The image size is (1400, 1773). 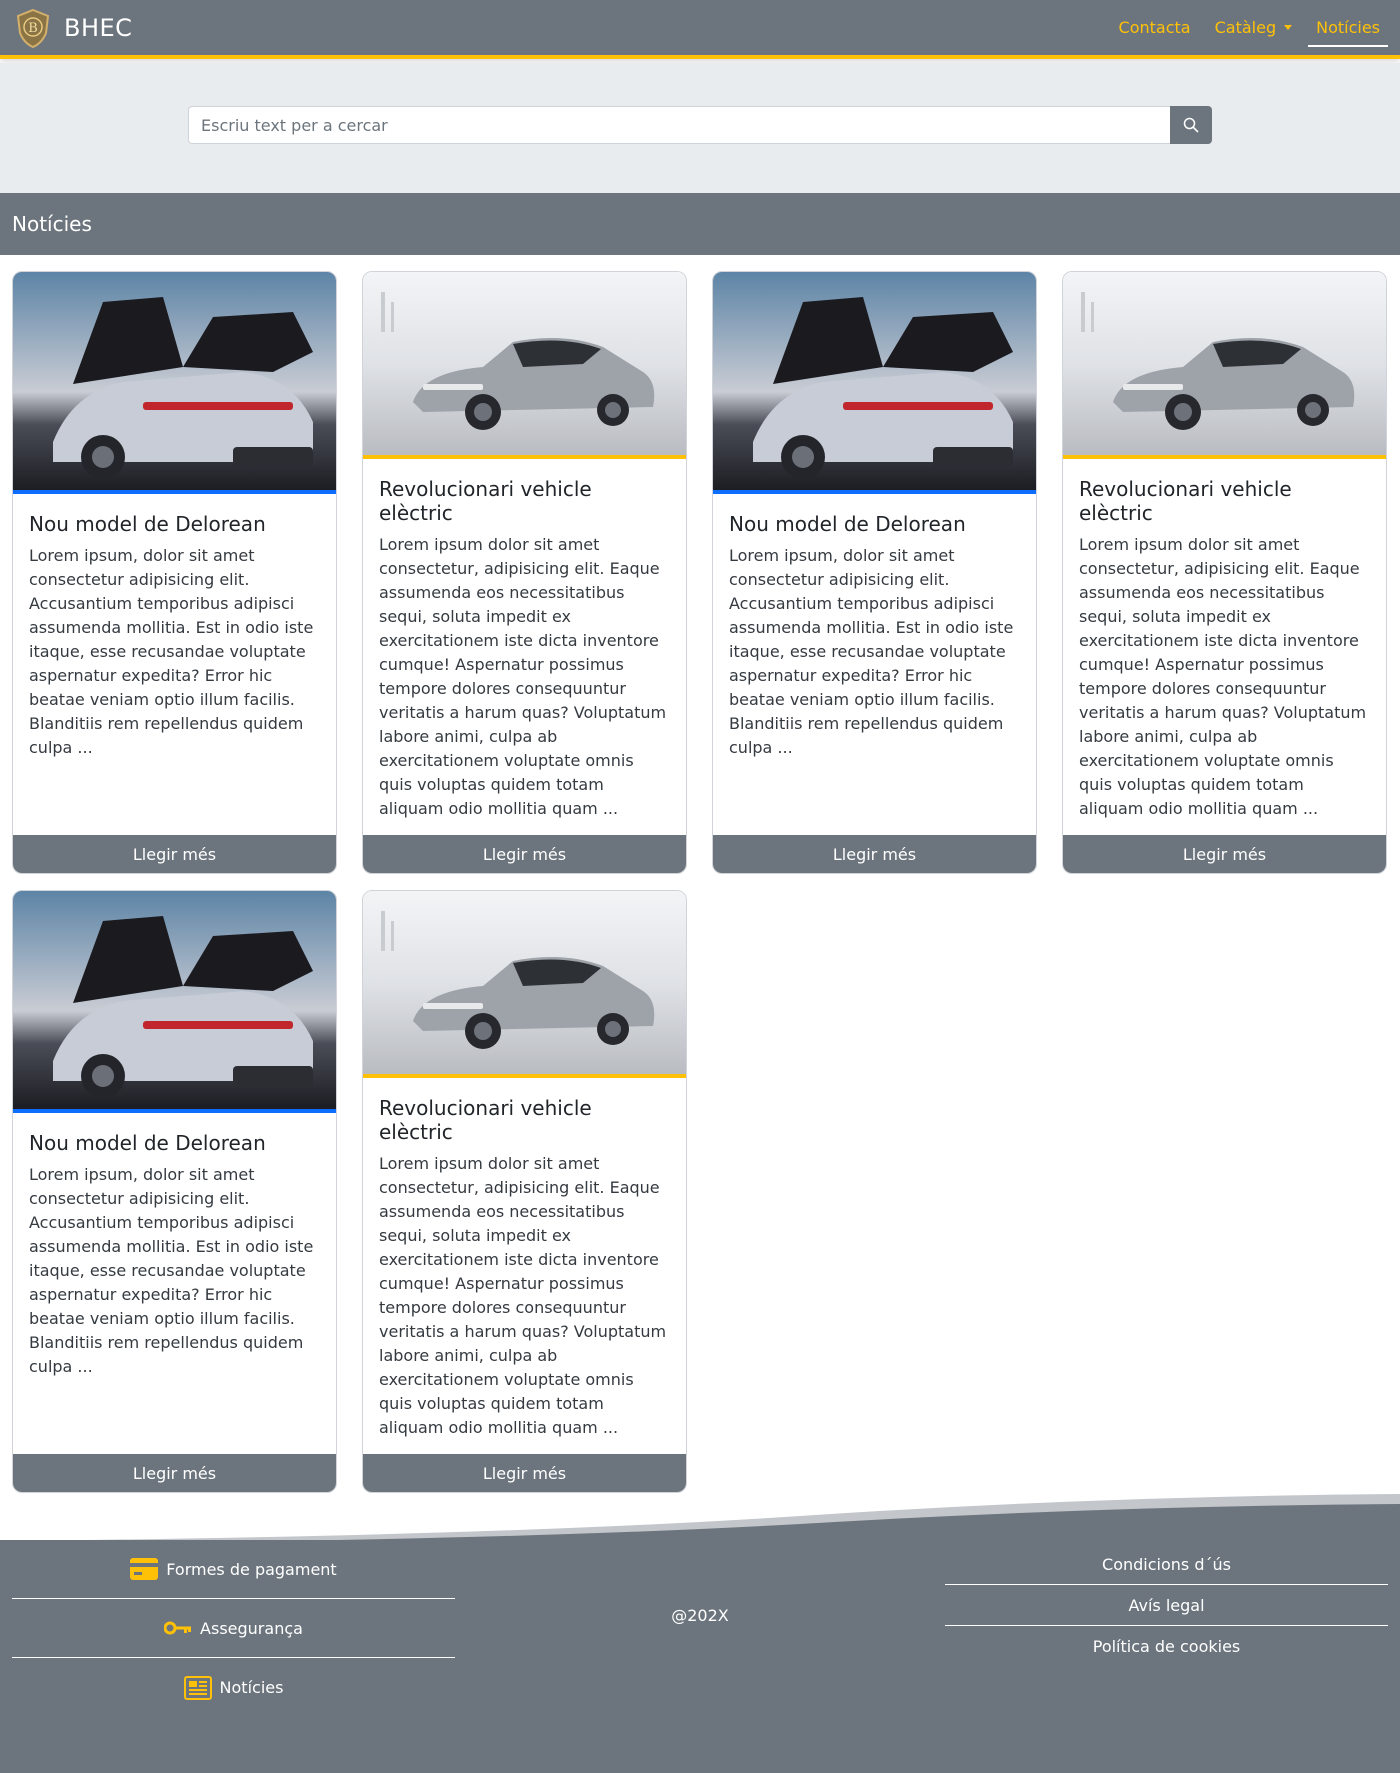 I want to click on footer-link-label: Notícies, so click(x=251, y=1687).